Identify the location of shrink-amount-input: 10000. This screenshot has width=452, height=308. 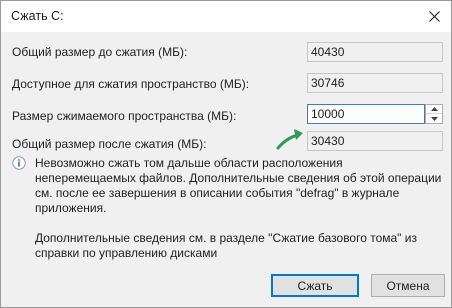
(366, 114).